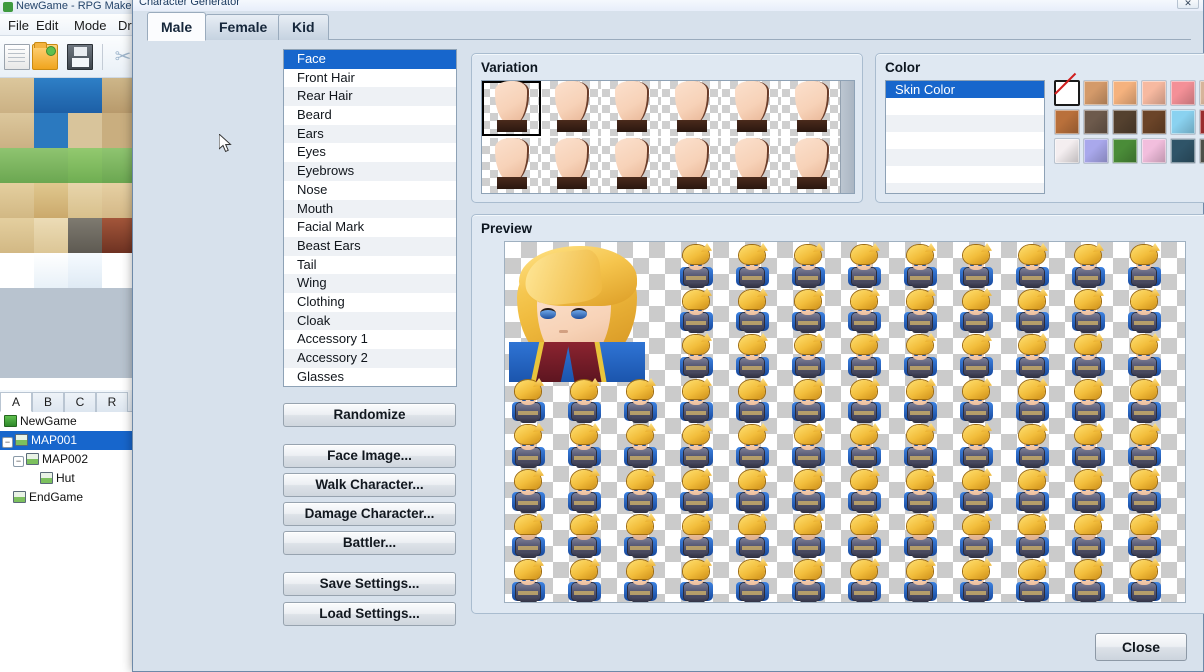  What do you see at coordinates (370, 321) in the screenshot?
I see `part-item-cloak: Cloak` at bounding box center [370, 321].